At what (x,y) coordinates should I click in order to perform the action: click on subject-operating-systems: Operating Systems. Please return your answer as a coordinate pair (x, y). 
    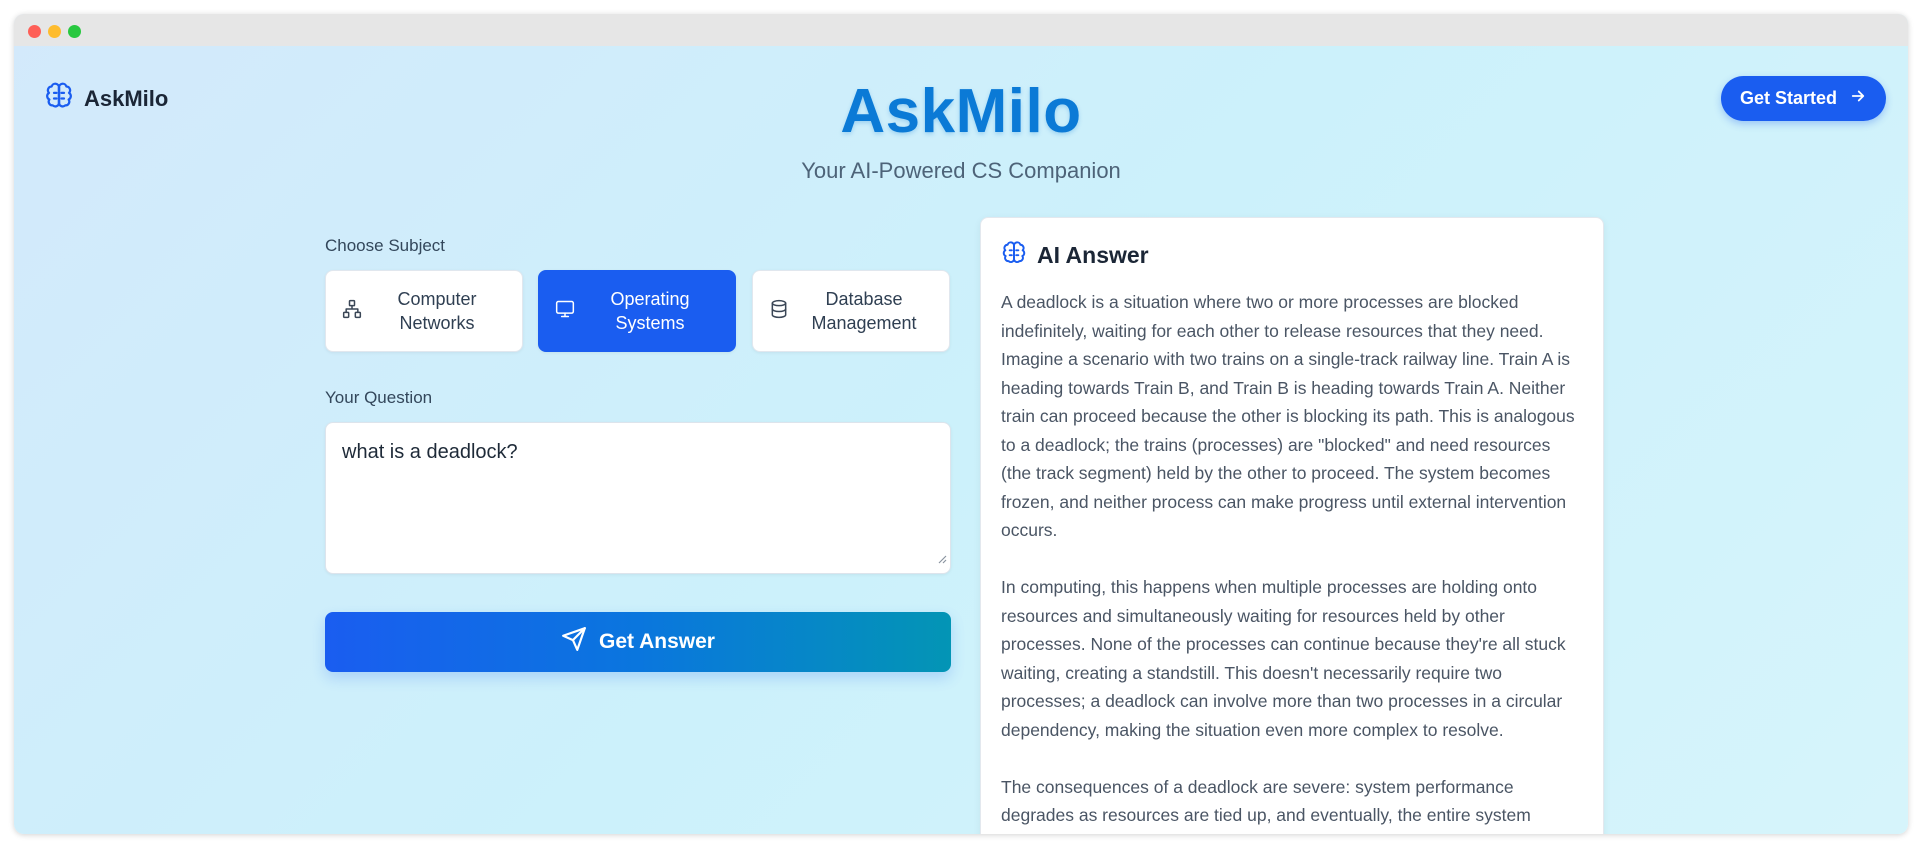
    Looking at the image, I should click on (637, 311).